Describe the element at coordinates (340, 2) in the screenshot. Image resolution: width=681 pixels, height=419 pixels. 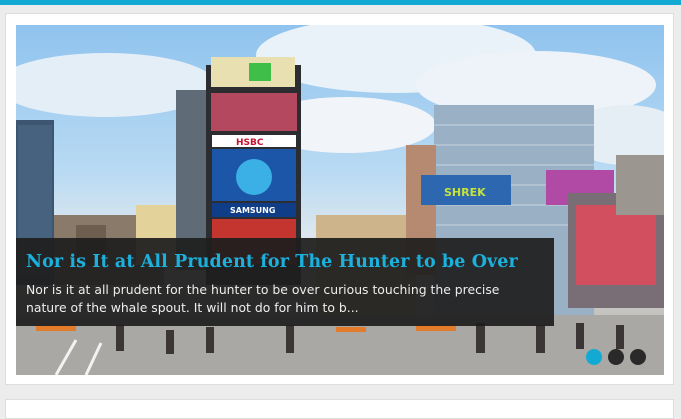
I see `top-accent-bar` at that location.